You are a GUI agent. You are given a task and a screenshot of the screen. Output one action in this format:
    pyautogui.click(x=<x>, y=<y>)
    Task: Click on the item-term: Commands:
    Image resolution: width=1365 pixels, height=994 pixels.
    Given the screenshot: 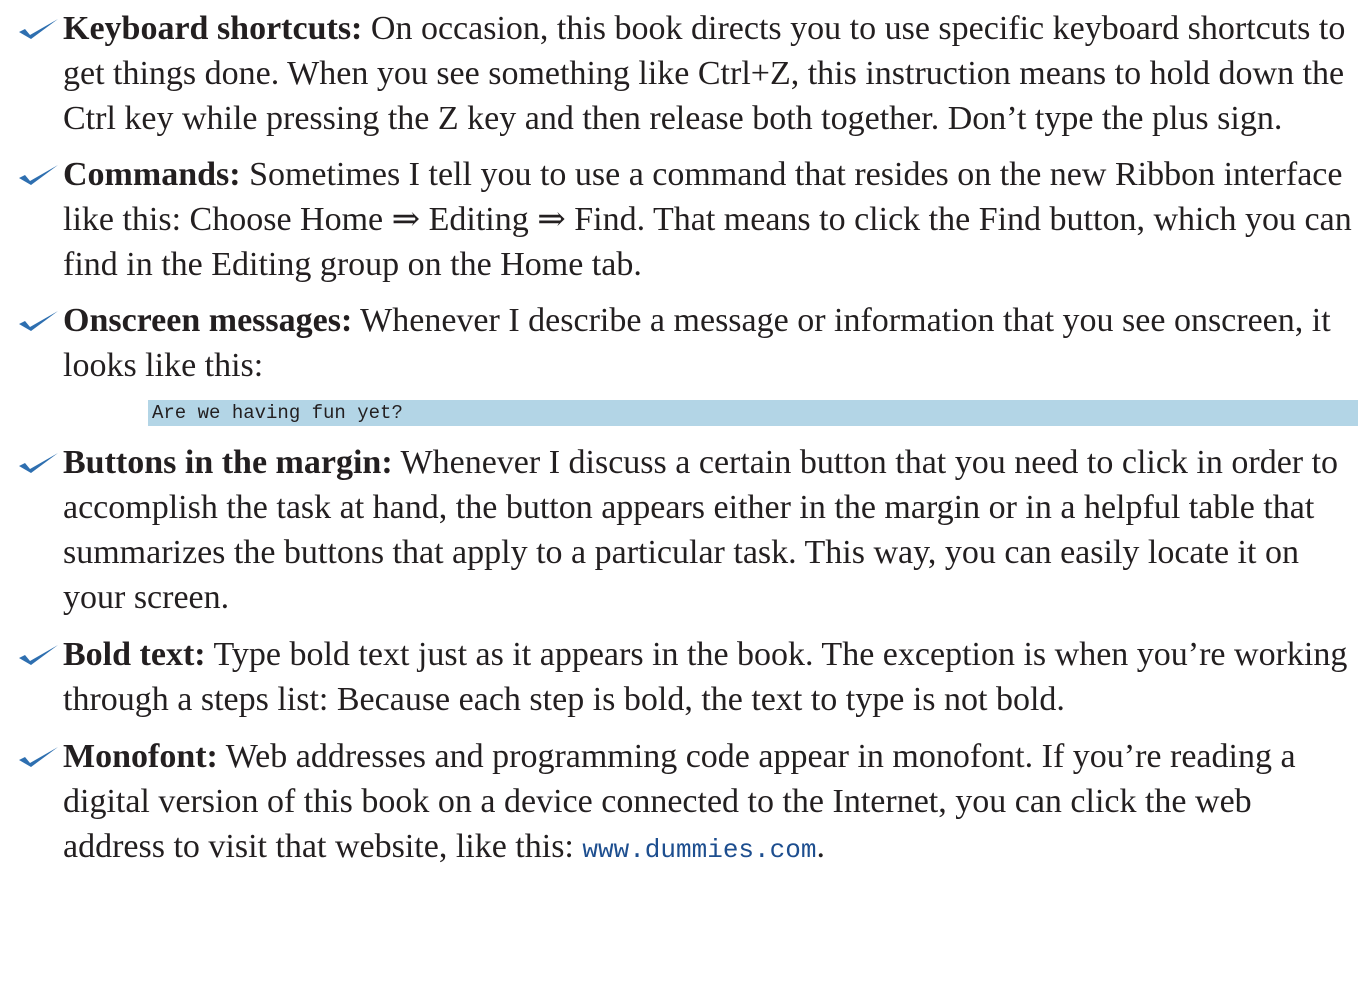 What is the action you would take?
    pyautogui.click(x=152, y=174)
    